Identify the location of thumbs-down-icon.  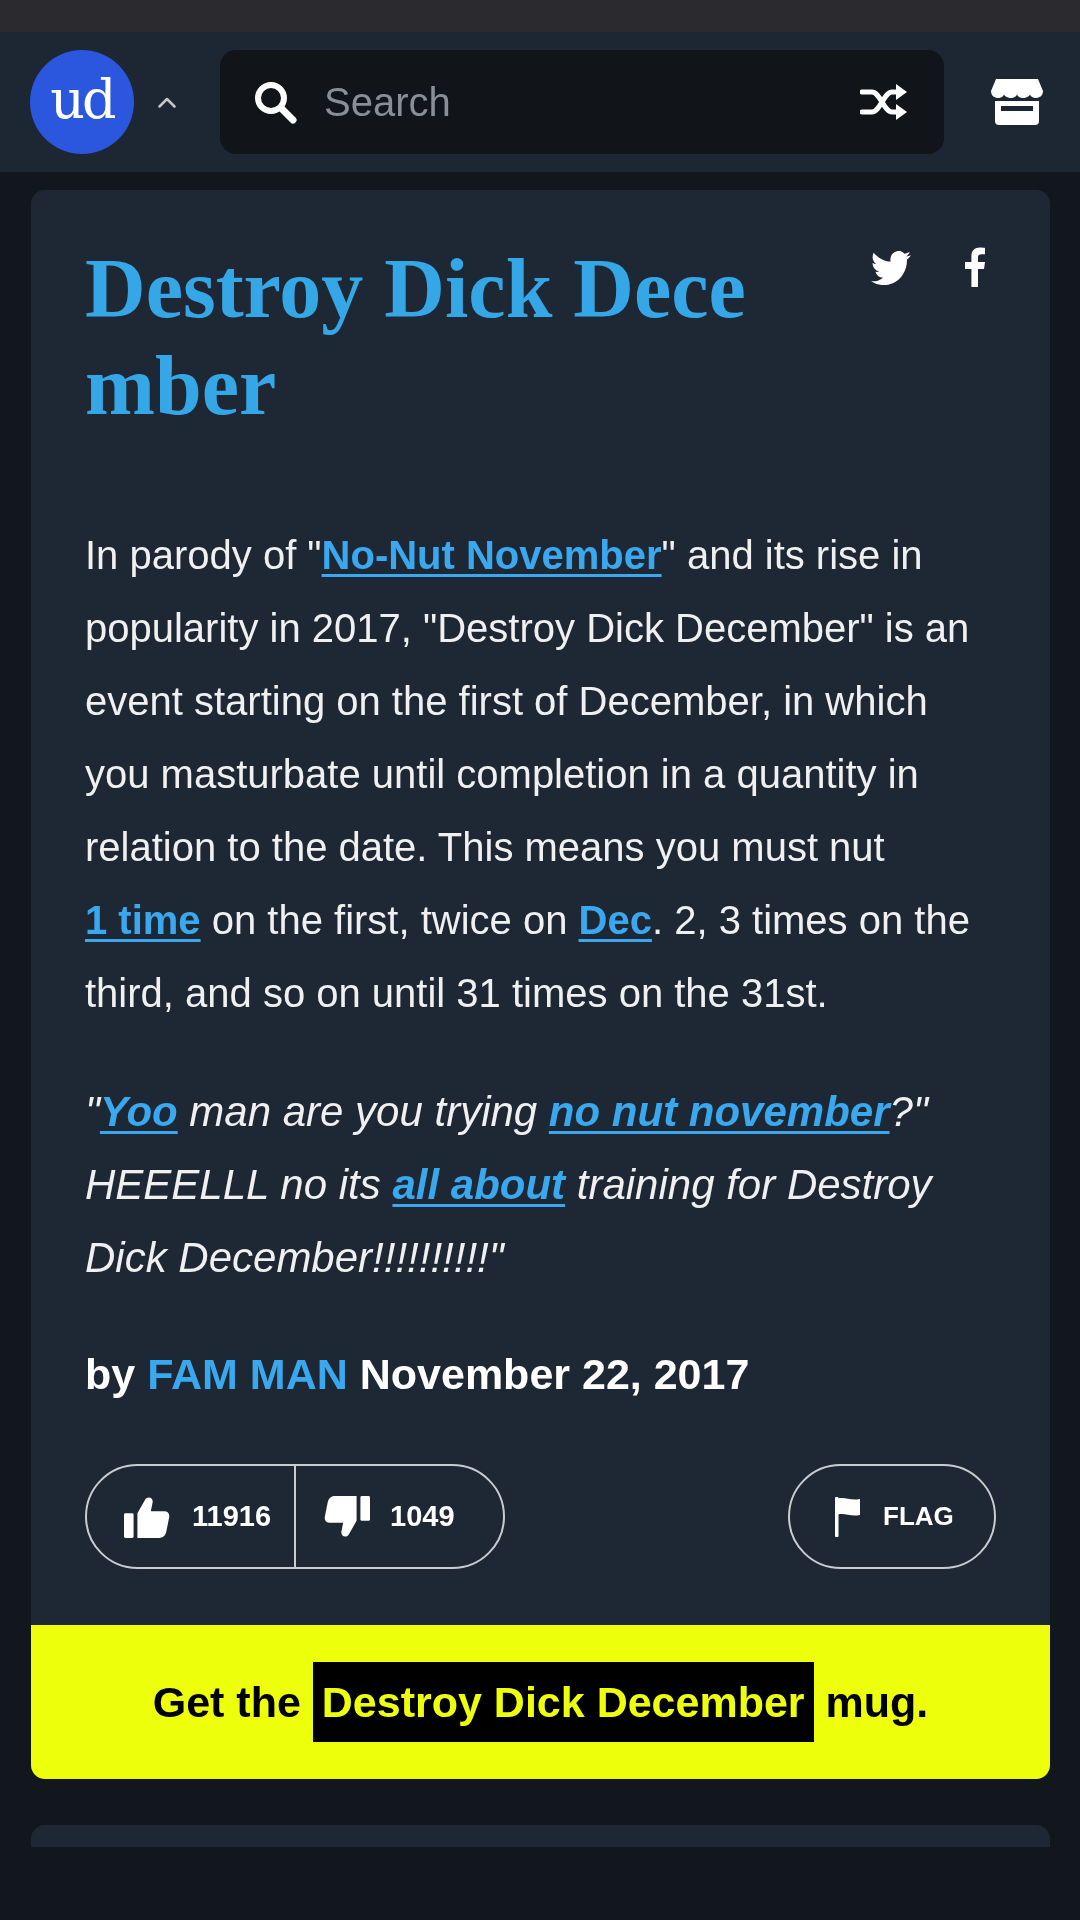
(347, 1516).